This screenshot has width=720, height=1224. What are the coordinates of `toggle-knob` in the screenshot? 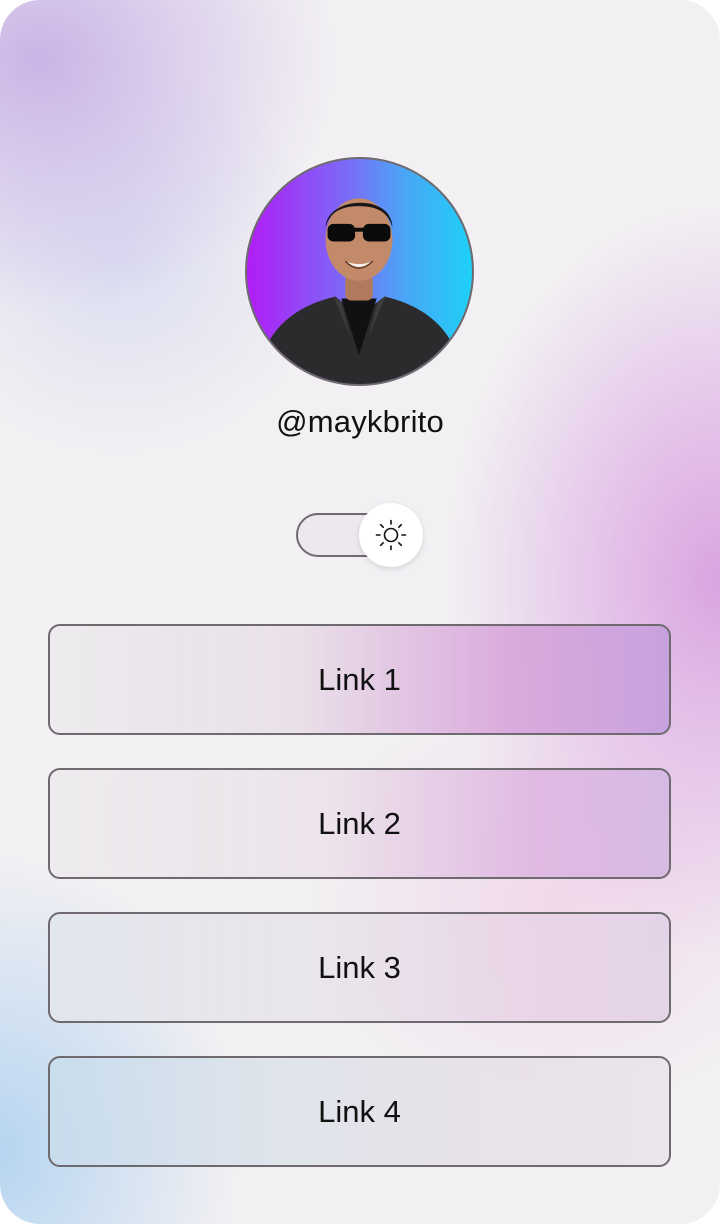 It's located at (391, 535).